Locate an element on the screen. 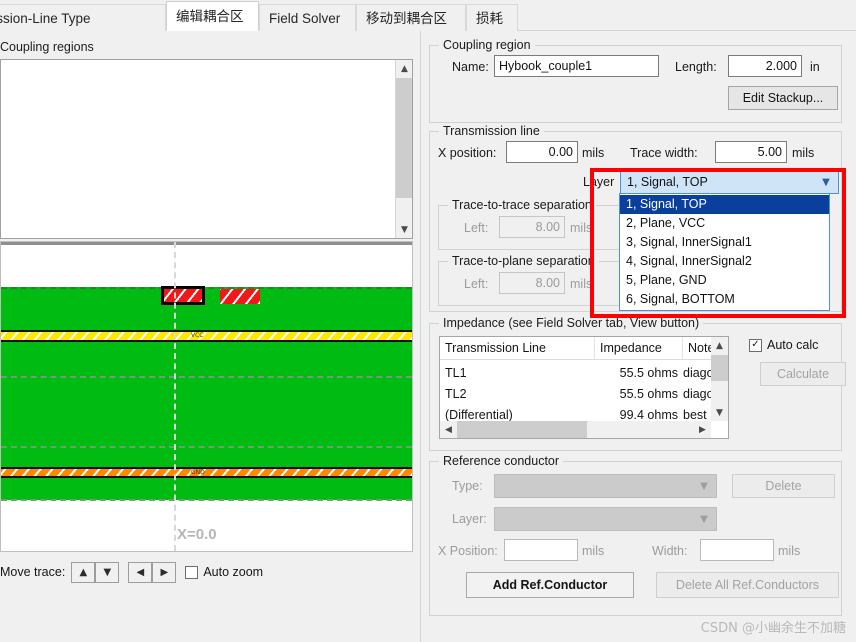  column-header-transmission-line: Transmission Line is located at coordinates (517, 348).